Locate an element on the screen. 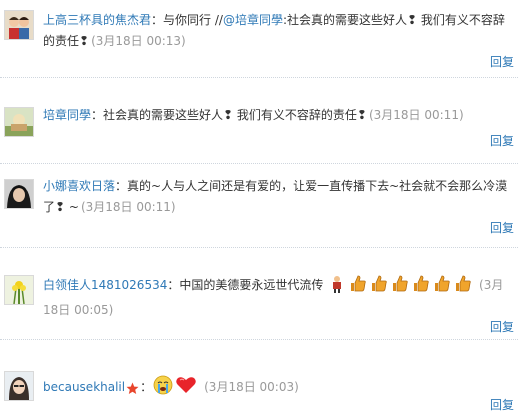  comment-body: 与你同行 // is located at coordinates (193, 20).